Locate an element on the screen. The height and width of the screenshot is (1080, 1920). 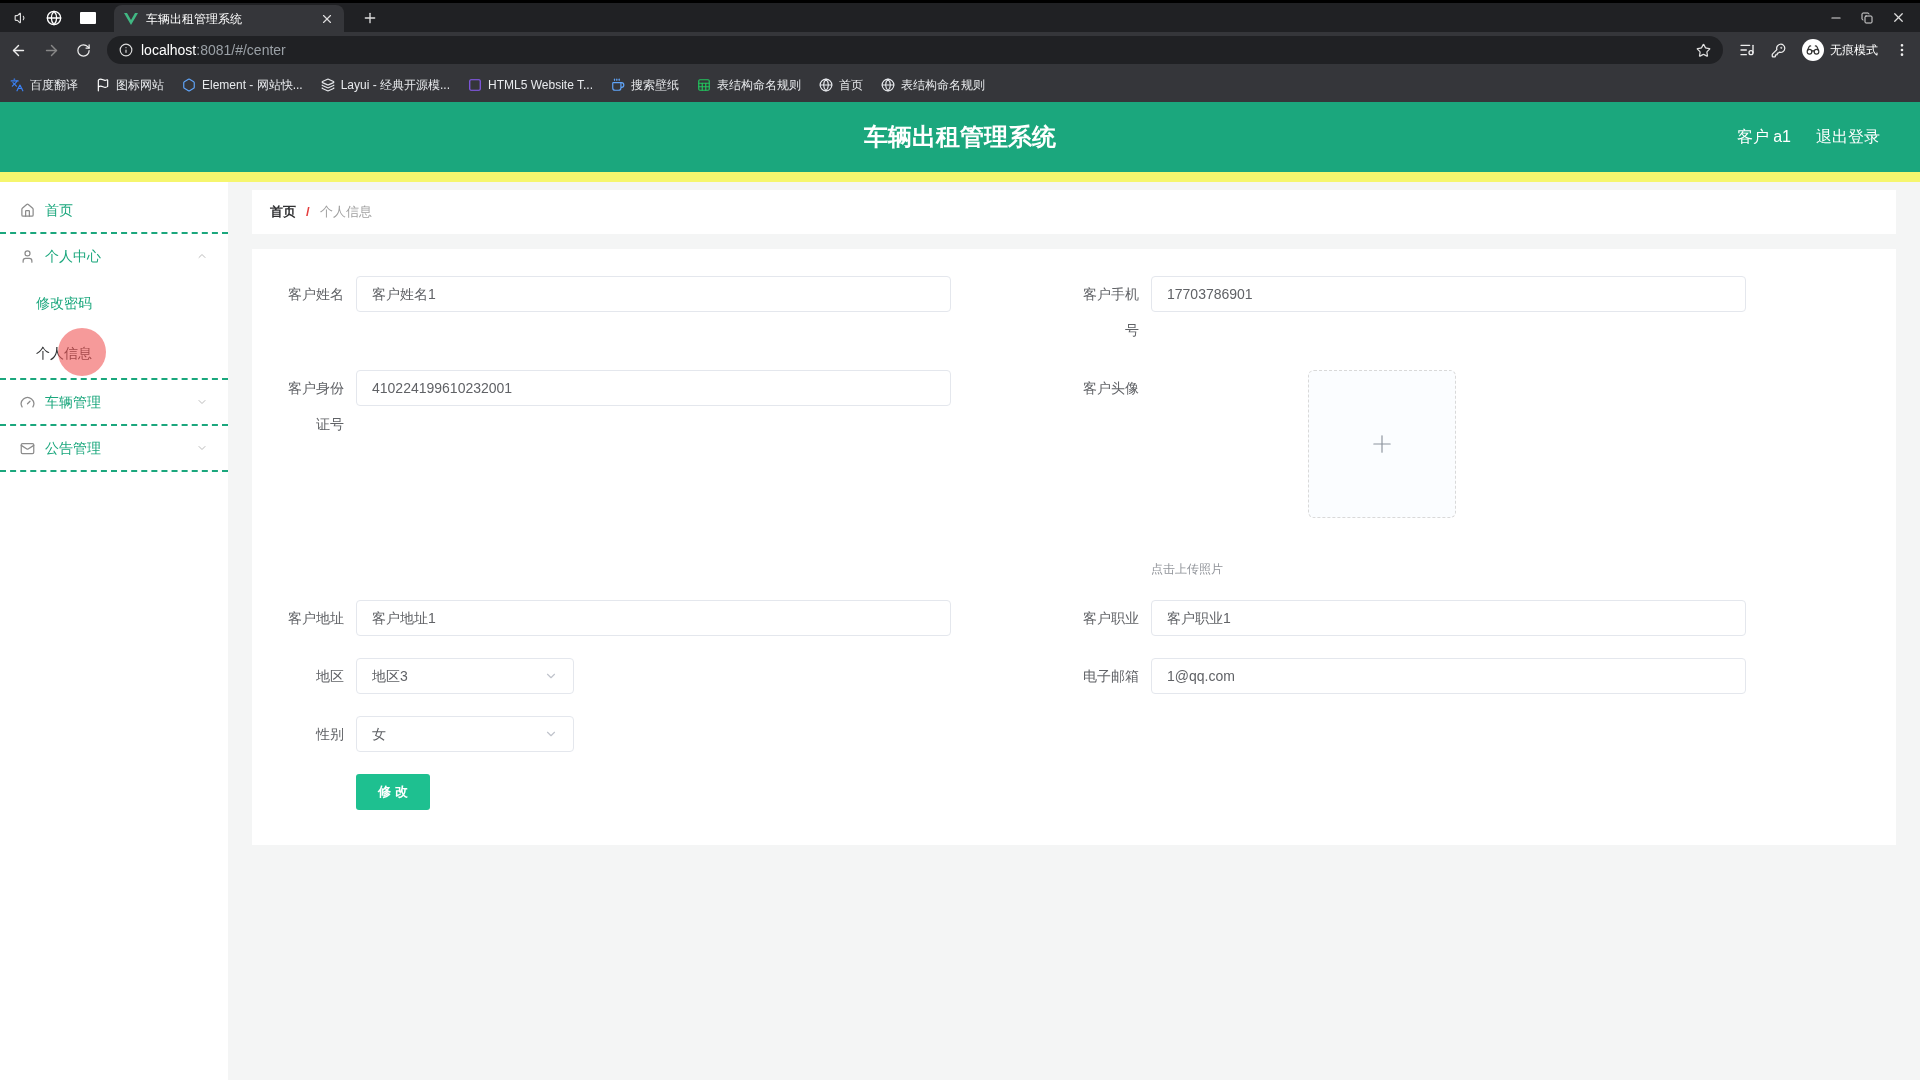
profile-button: 无痕模式 is located at coordinates (1840, 50).